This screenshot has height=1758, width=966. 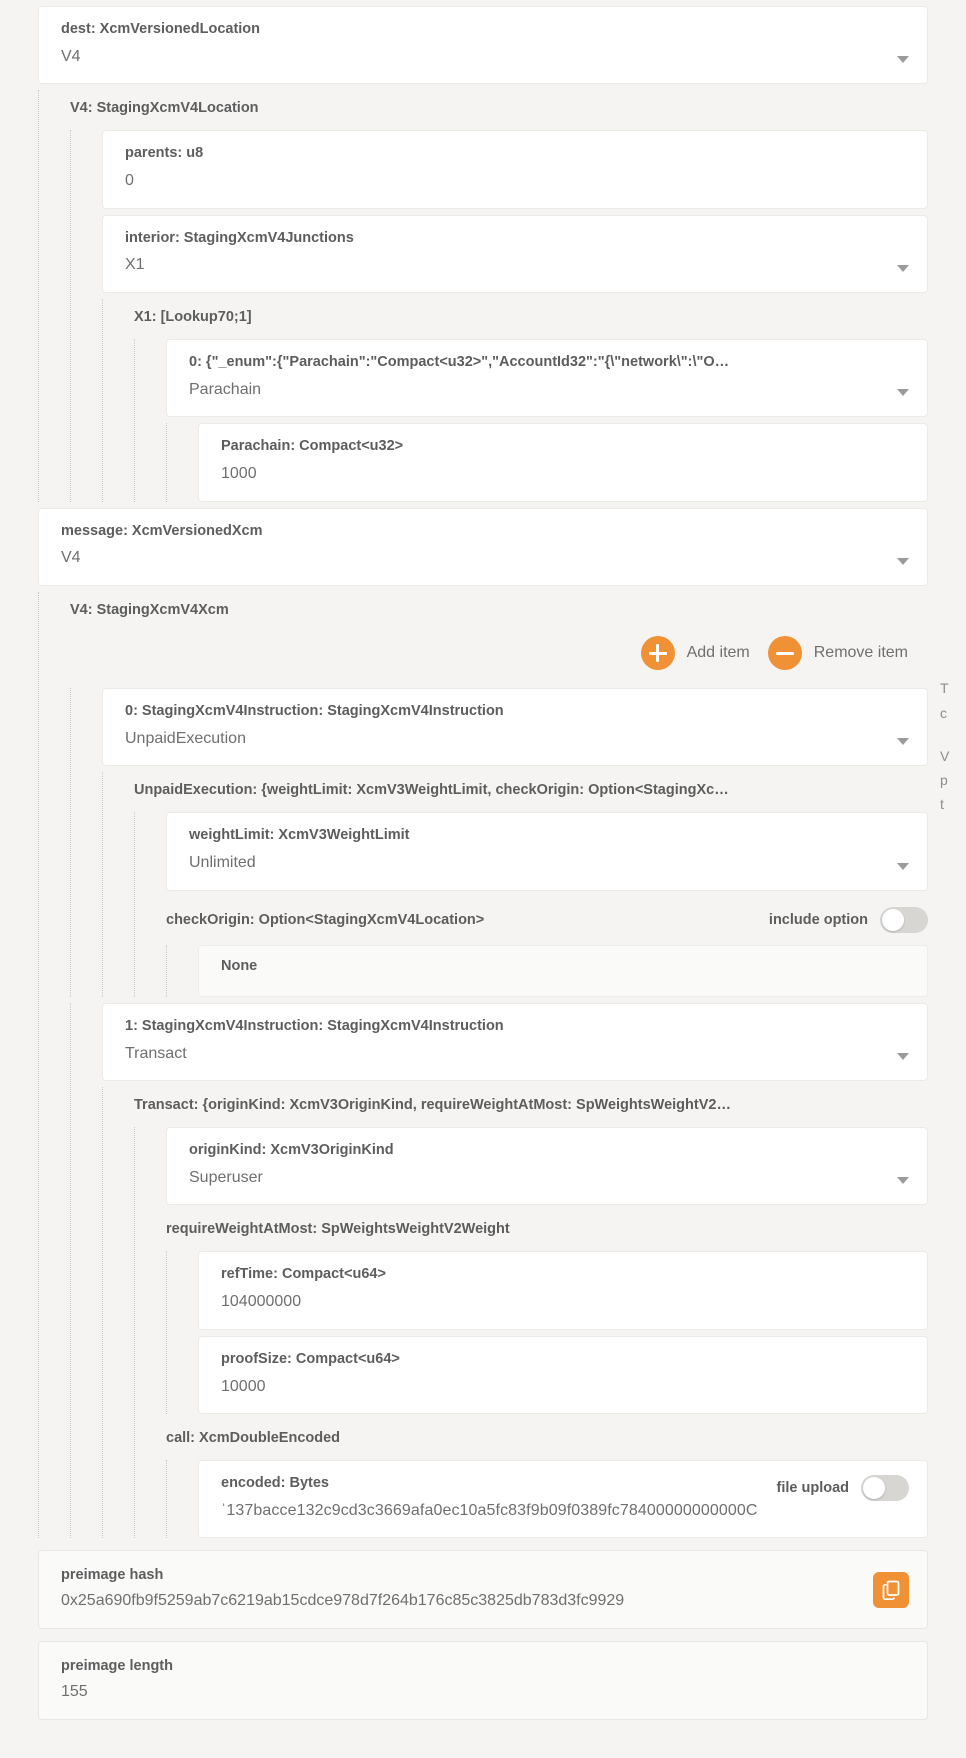 I want to click on parachain-value: 1000, so click(x=239, y=474).